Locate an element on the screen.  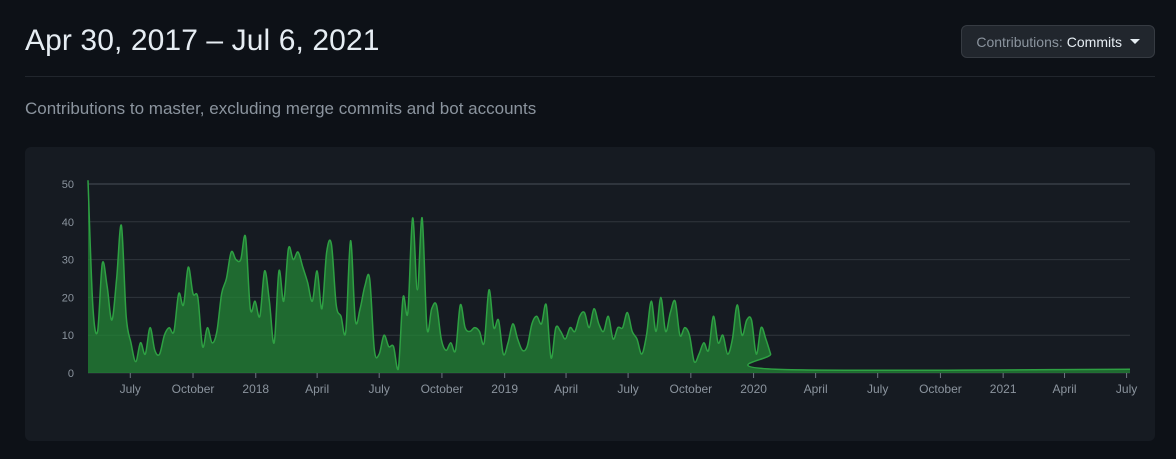
x-tick-label: July is located at coordinates (1126, 389).